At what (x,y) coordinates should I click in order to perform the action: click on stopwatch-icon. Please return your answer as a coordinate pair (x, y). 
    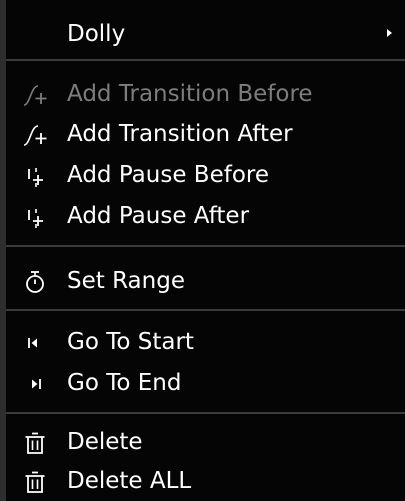
    Looking at the image, I should click on (35, 282).